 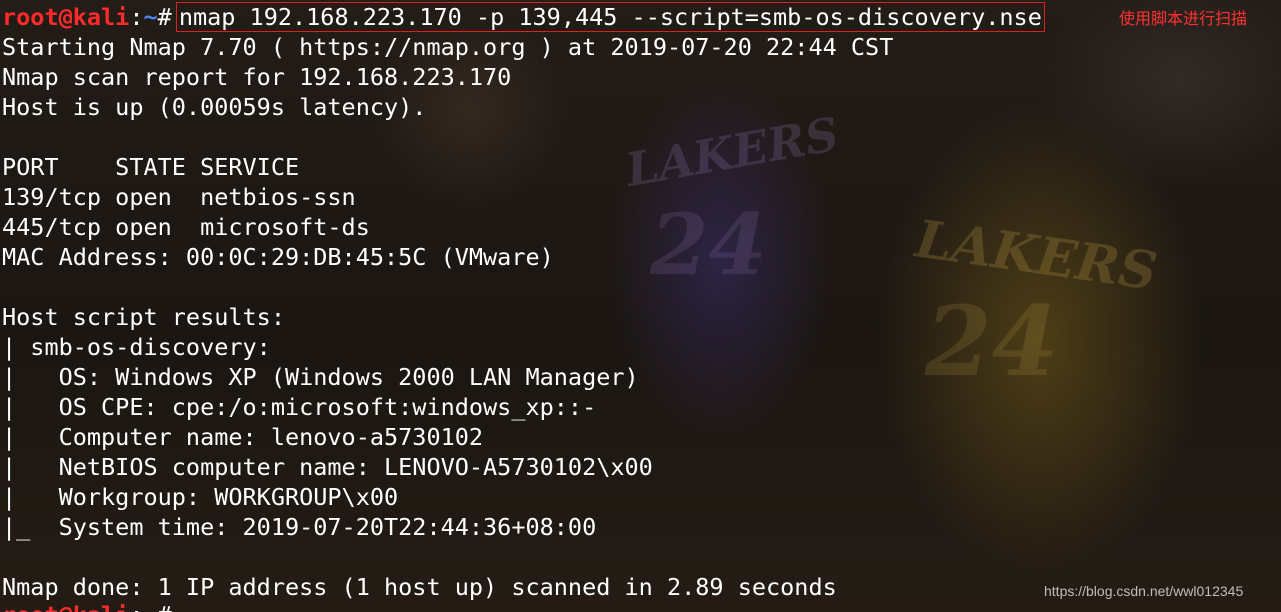 What do you see at coordinates (143, 317) in the screenshot?
I see `output-line: Host script results:` at bounding box center [143, 317].